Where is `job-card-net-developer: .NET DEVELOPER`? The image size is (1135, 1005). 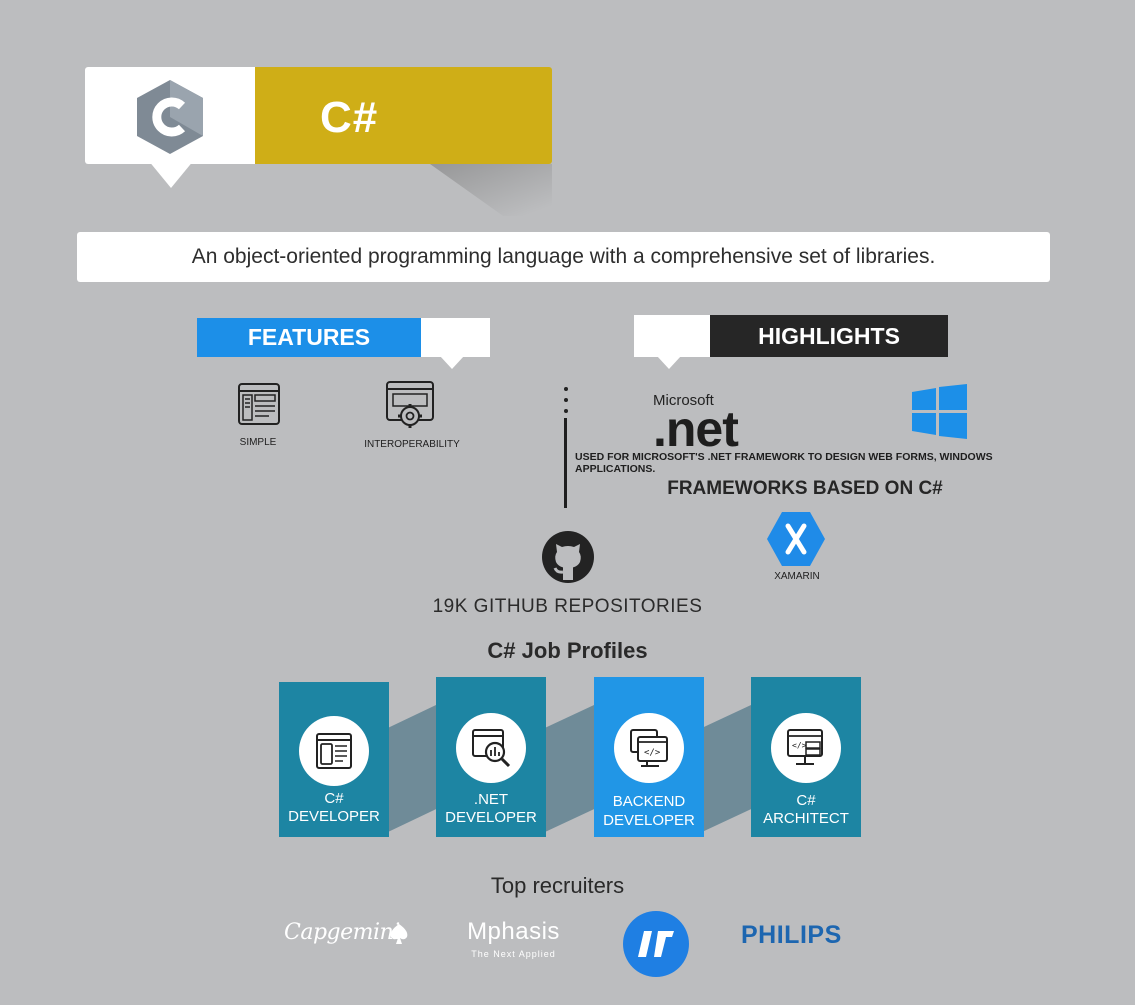
job-card-net-developer: .NET DEVELOPER is located at coordinates (491, 757).